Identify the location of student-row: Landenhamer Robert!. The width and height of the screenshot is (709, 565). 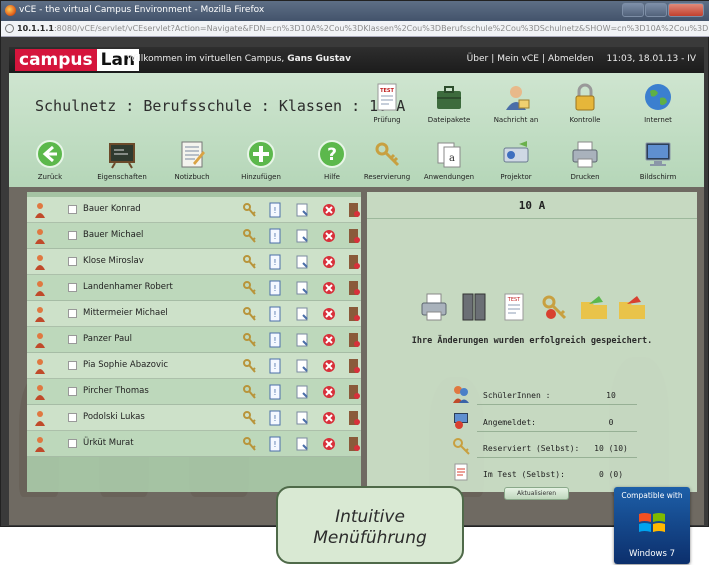
(194, 288).